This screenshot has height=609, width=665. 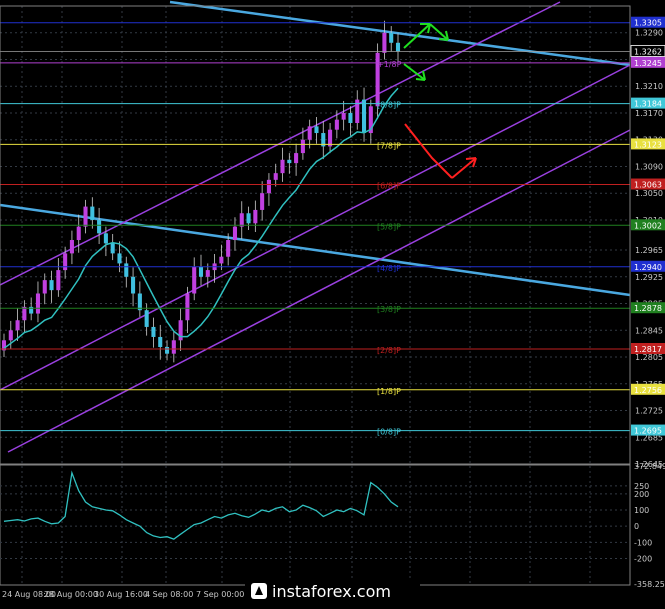 What do you see at coordinates (648, 185) in the screenshot?
I see `murrey-price-tag-label: 1.3063` at bounding box center [648, 185].